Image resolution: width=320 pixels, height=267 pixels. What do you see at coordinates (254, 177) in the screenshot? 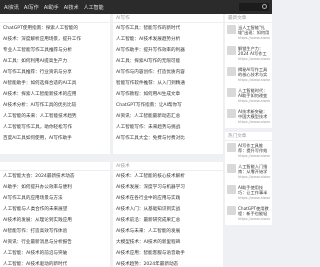
I see `sidebar-article-url: https://www.aiwork.cn/ai/10102.html` at bounding box center [254, 177].